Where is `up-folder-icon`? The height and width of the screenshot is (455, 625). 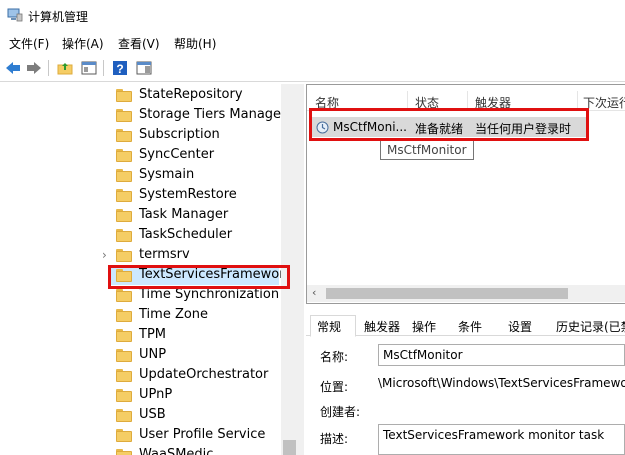
up-folder-icon is located at coordinates (65, 68).